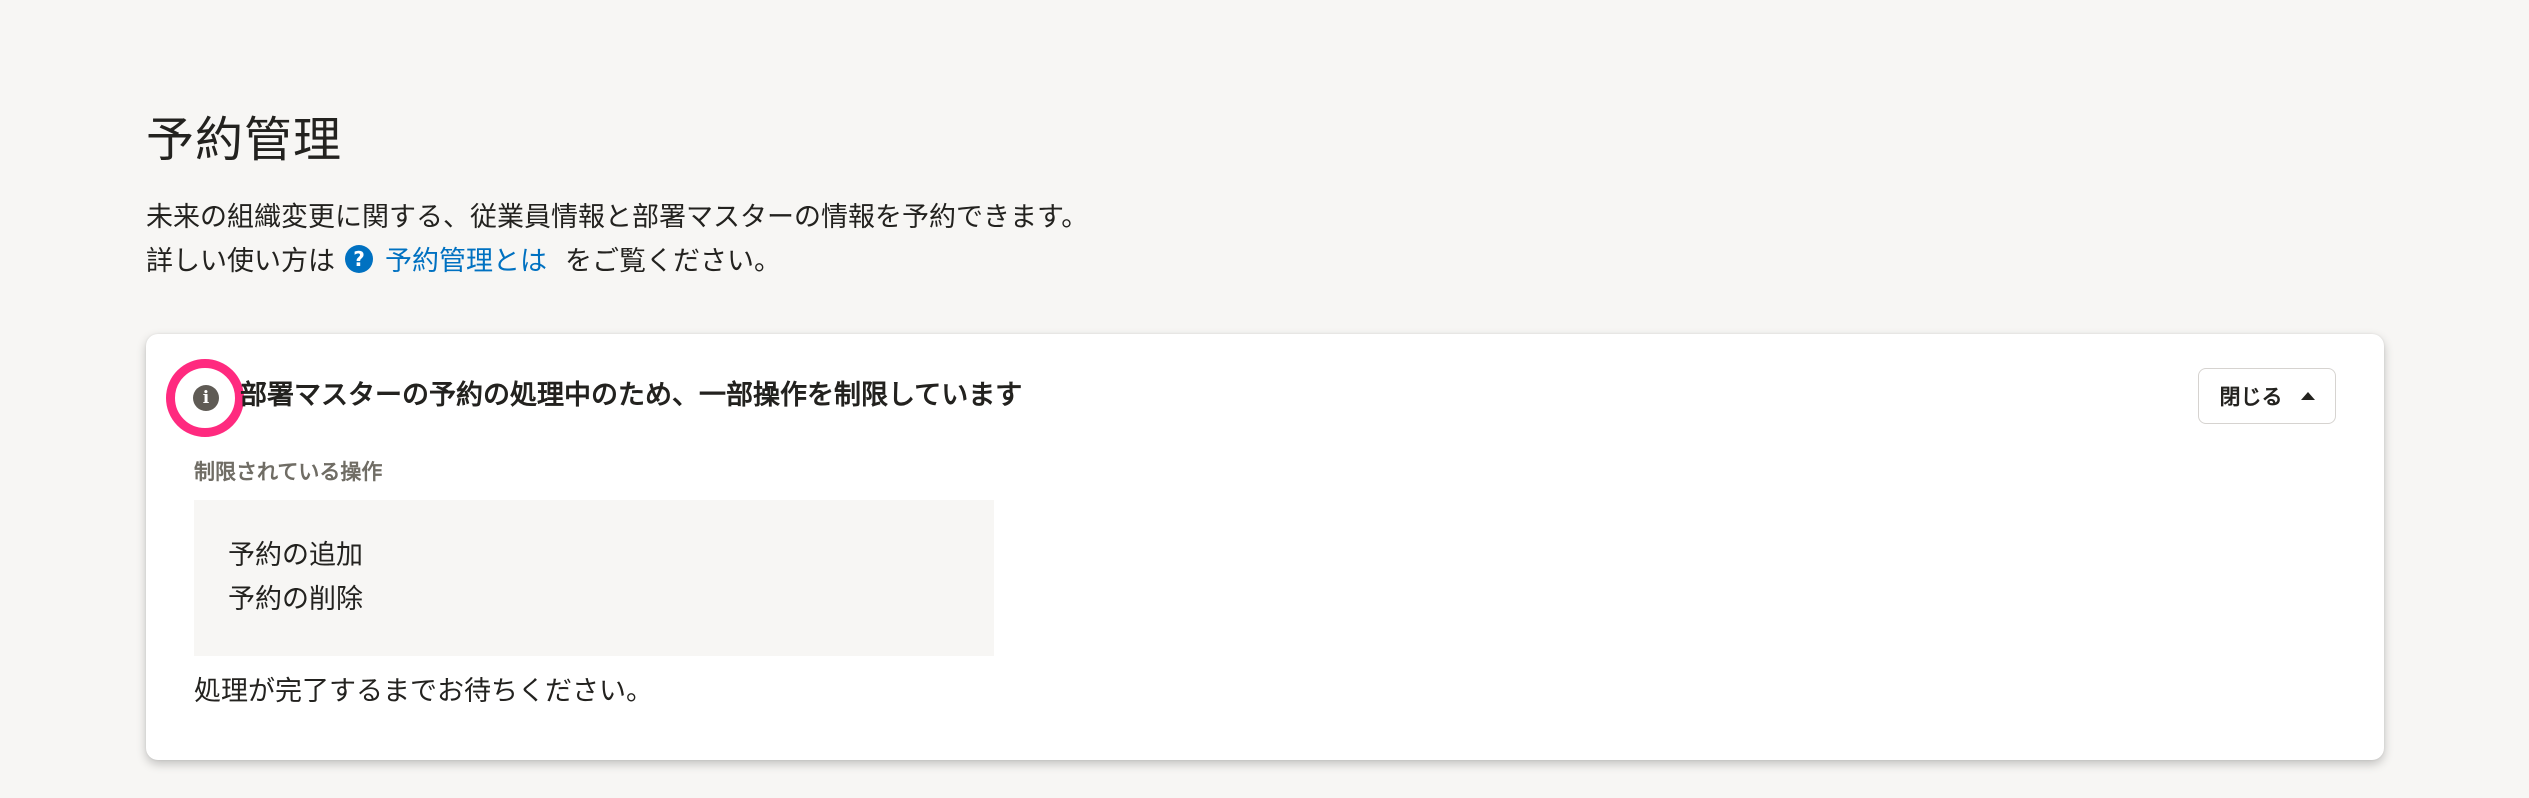  I want to click on question-circle-icon: ?, so click(359, 259).